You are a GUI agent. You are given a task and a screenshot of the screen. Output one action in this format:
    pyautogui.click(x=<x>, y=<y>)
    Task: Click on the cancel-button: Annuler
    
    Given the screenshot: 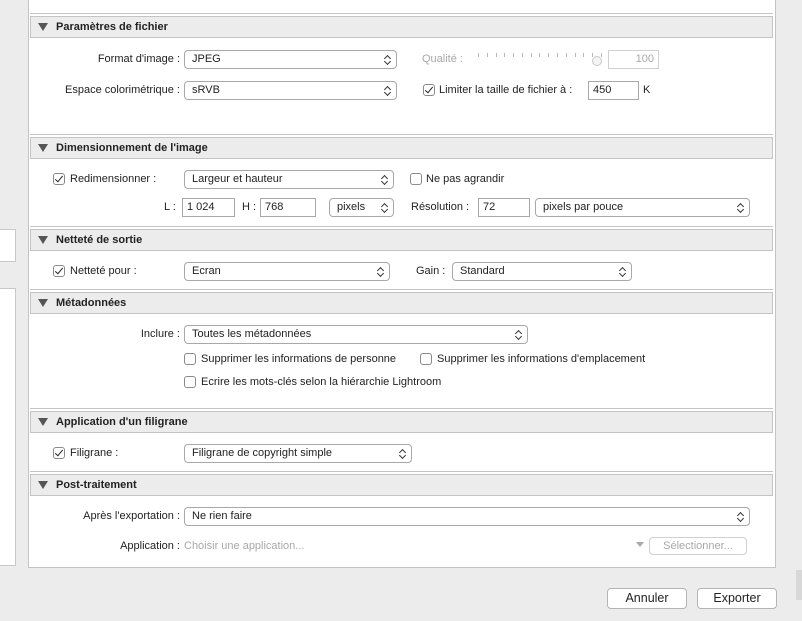 What is the action you would take?
    pyautogui.click(x=647, y=598)
    